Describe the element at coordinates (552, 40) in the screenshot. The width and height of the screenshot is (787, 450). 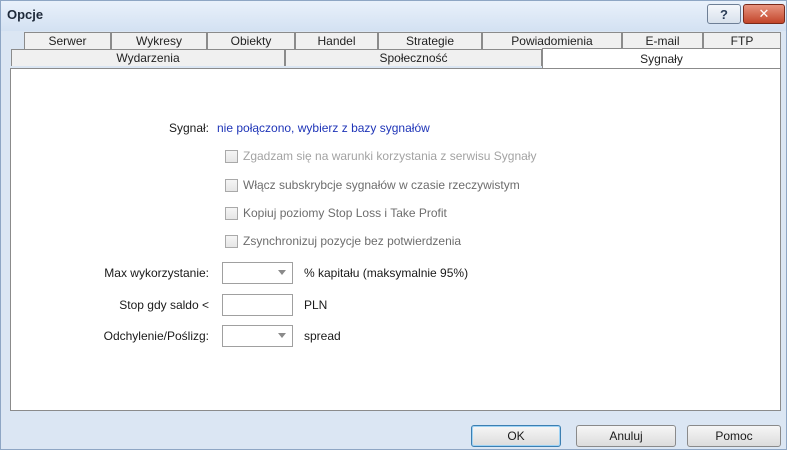
I see `tab-powiadomienia: Powiadomienia` at that location.